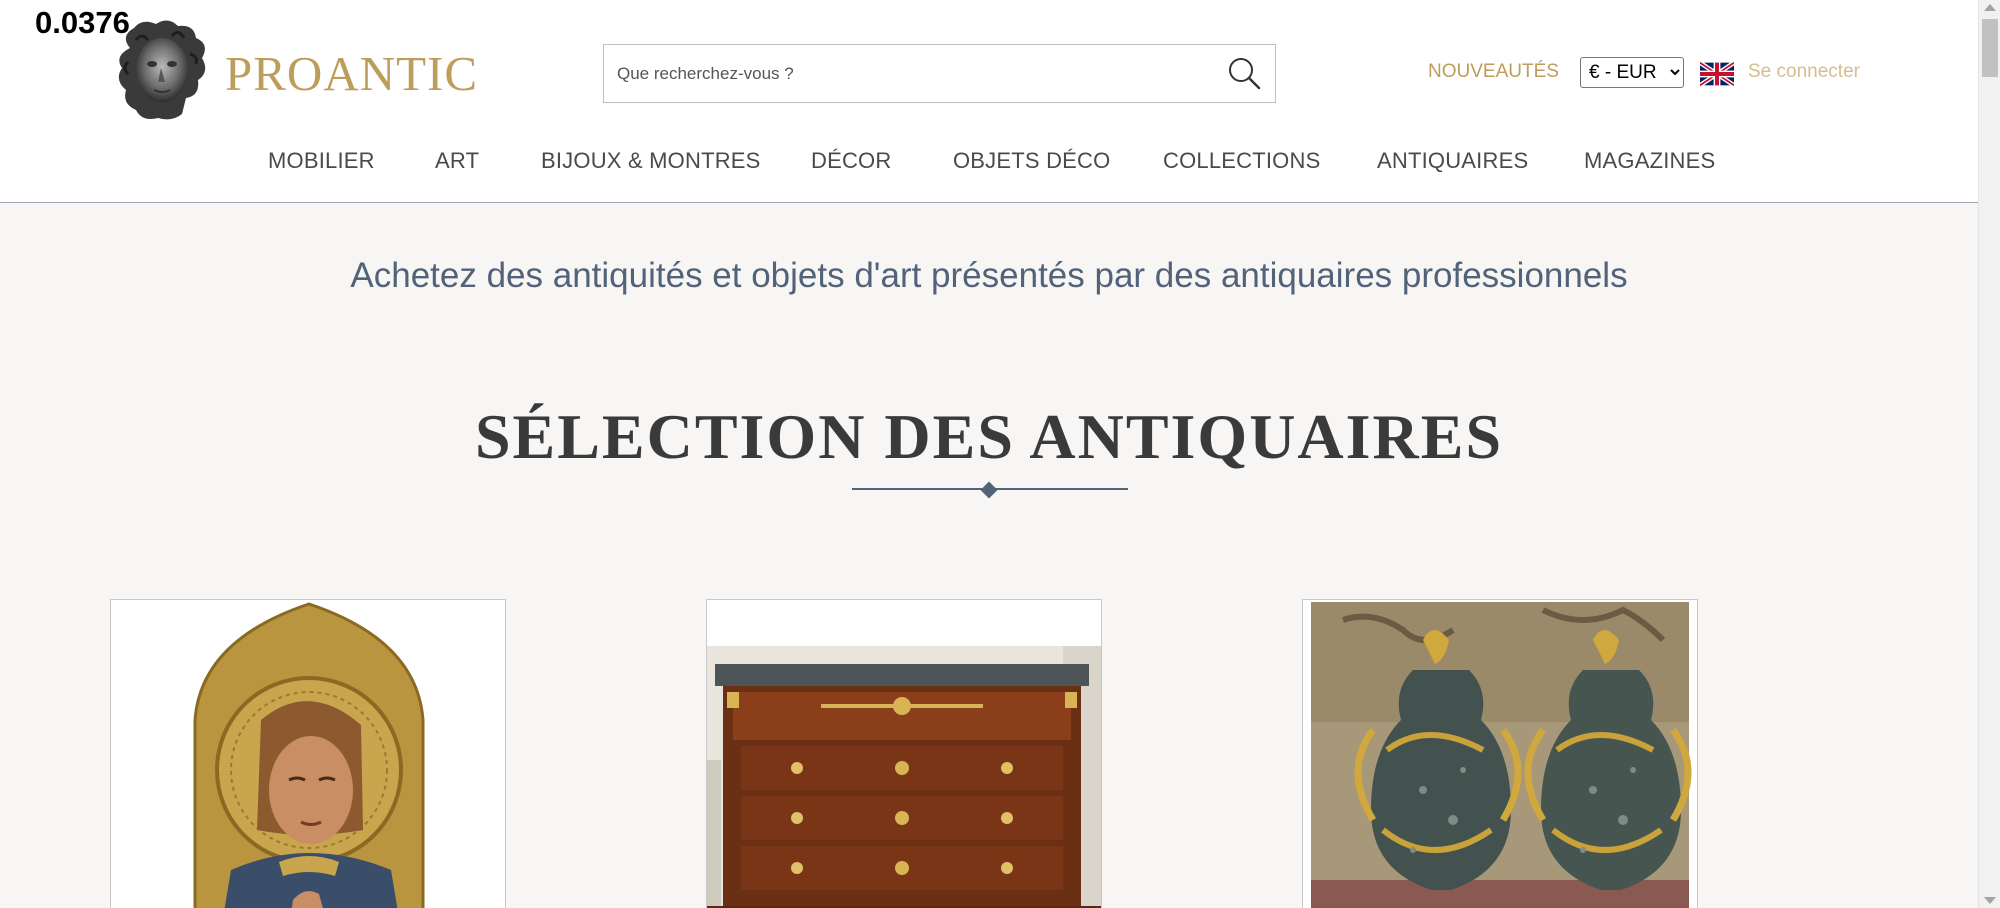 The width and height of the screenshot is (2000, 908). Describe the element at coordinates (1632, 72) in the screenshot. I see `currency-select: € - EUR` at that location.